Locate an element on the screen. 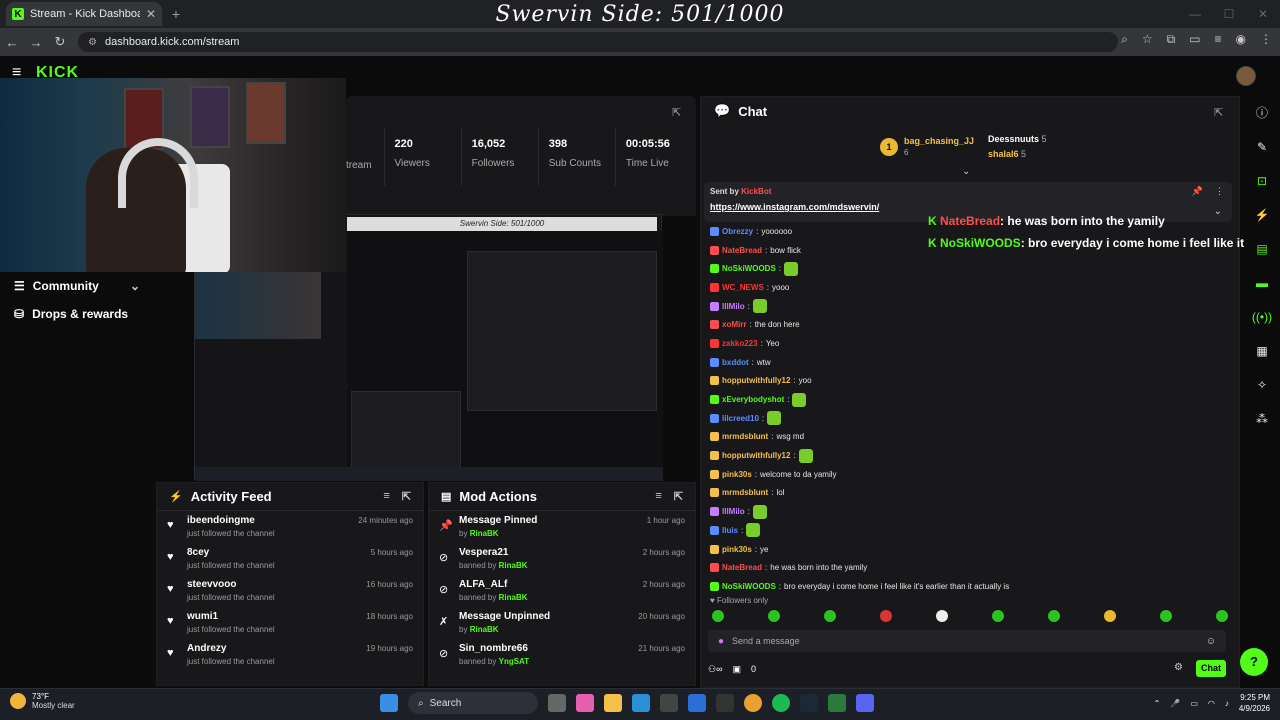 Image resolution: width=1280 pixels, height=720 pixels. share-icon: ⁂ is located at coordinates (1262, 419).